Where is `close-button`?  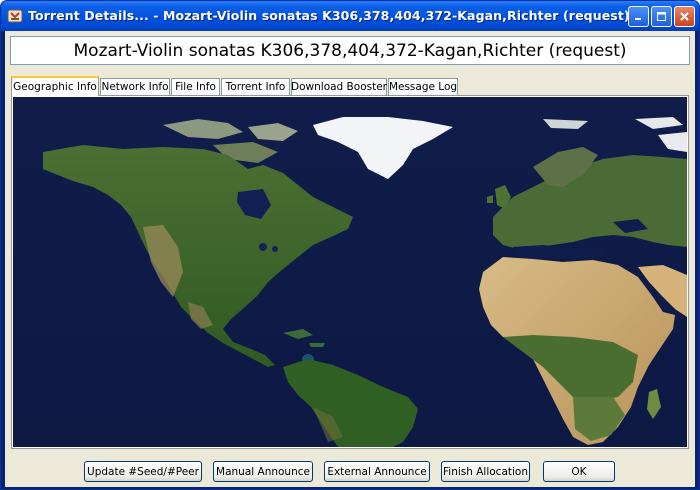 close-button is located at coordinates (684, 16).